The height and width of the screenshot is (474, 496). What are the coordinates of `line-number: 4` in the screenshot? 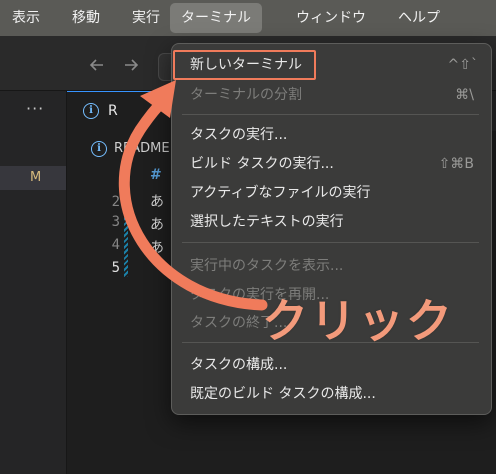 It's located at (115, 245).